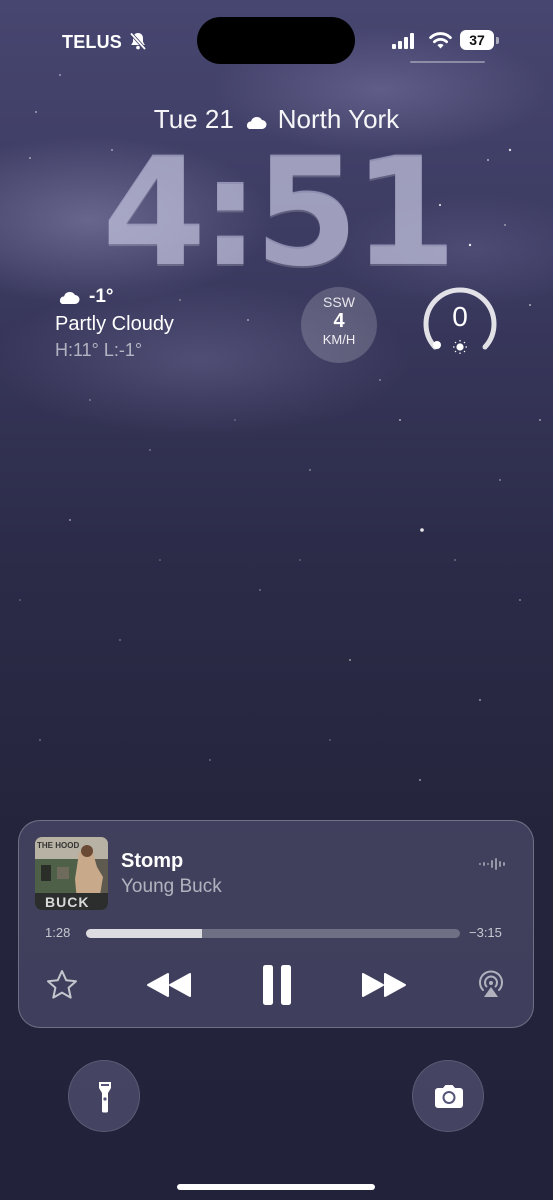  I want to click on playback-progress, so click(144, 933).